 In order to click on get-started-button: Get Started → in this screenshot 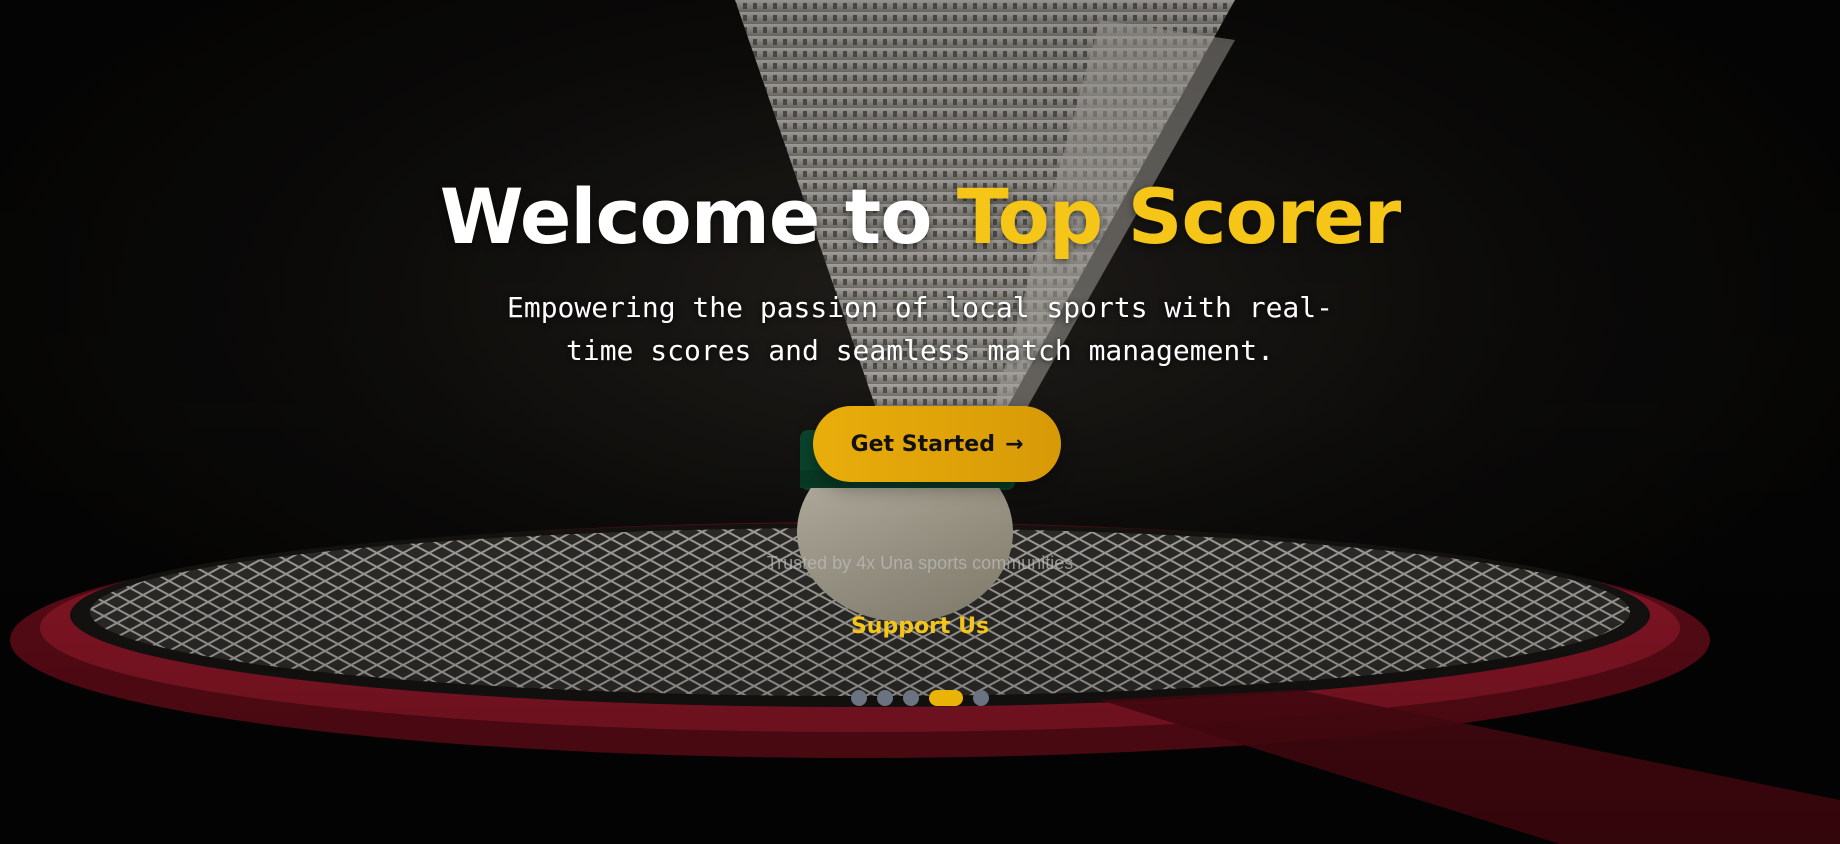, I will do `click(937, 444)`.